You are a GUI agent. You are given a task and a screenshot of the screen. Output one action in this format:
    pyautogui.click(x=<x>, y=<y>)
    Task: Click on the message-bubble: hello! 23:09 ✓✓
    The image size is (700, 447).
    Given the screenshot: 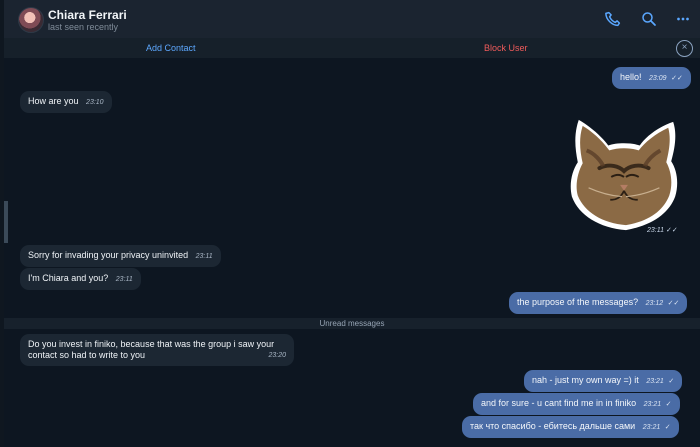 What is the action you would take?
    pyautogui.click(x=651, y=78)
    